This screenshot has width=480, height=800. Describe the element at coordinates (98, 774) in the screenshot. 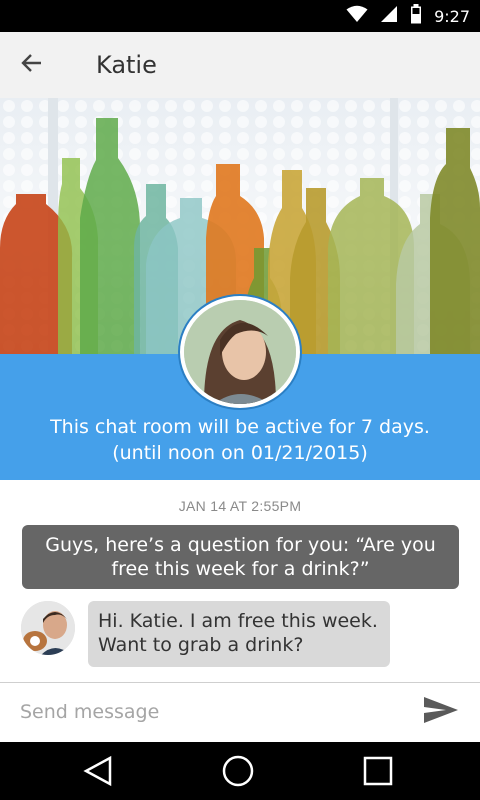

I see `back-triangle-icon` at that location.